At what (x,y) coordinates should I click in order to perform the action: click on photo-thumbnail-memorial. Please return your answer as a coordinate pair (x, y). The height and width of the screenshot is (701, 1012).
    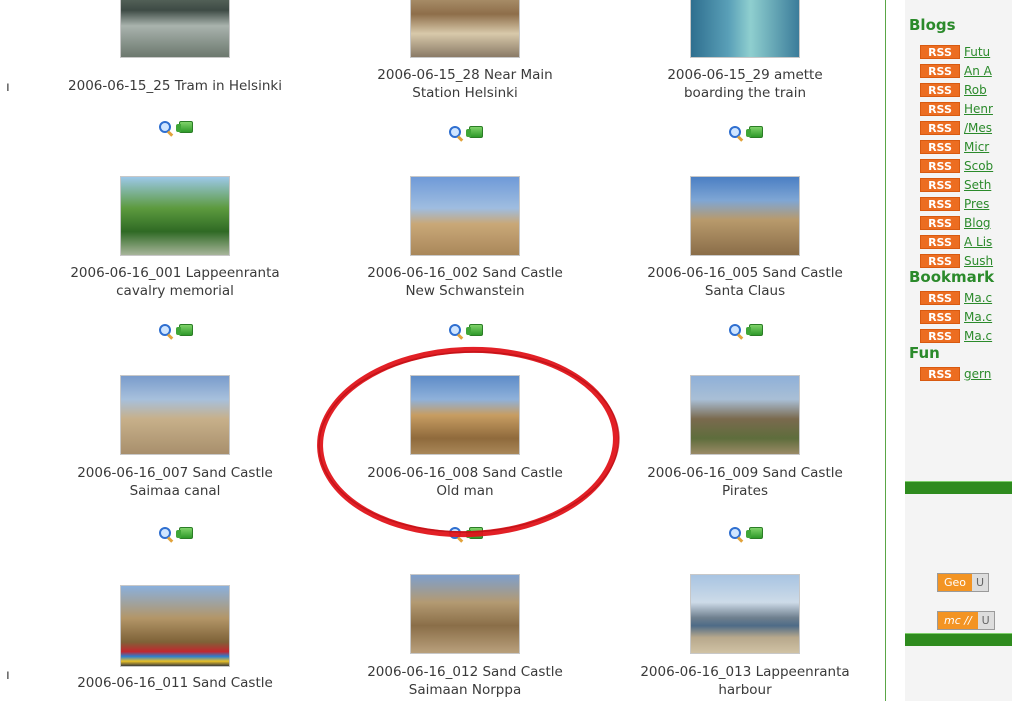
    Looking at the image, I should click on (175, 216).